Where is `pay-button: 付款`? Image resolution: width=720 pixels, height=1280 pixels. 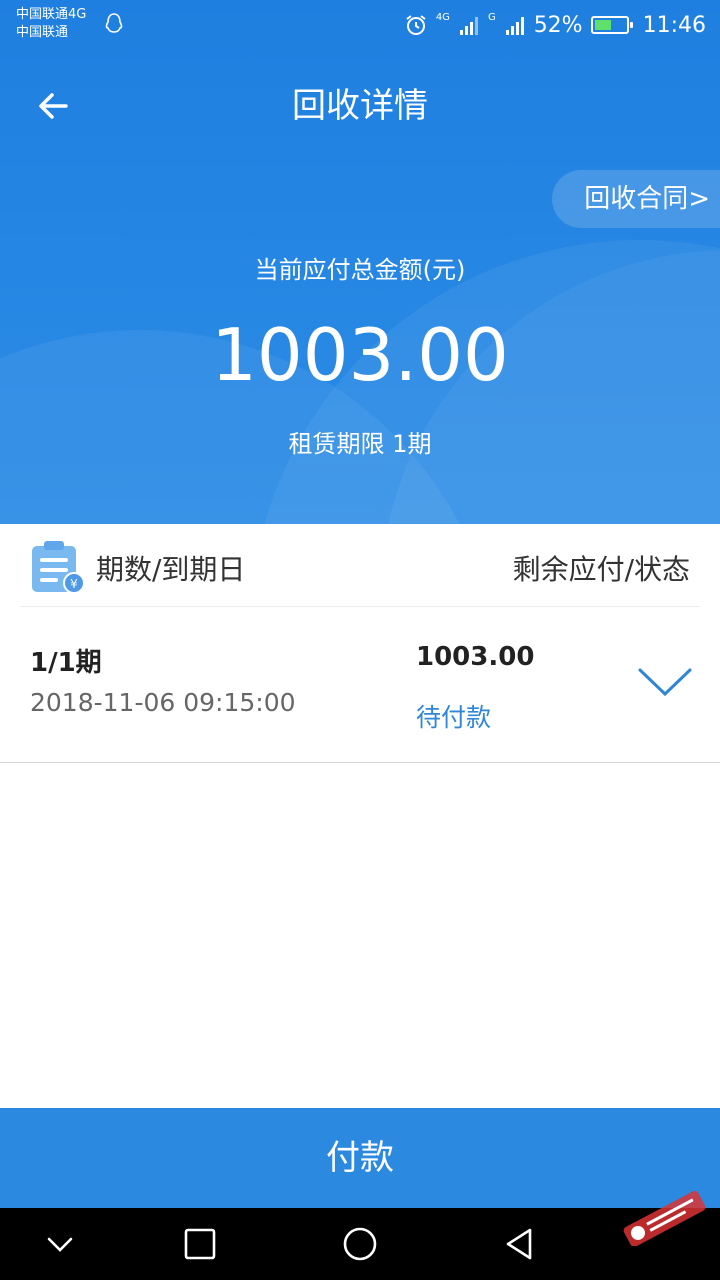
pay-button: 付款 is located at coordinates (360, 1158).